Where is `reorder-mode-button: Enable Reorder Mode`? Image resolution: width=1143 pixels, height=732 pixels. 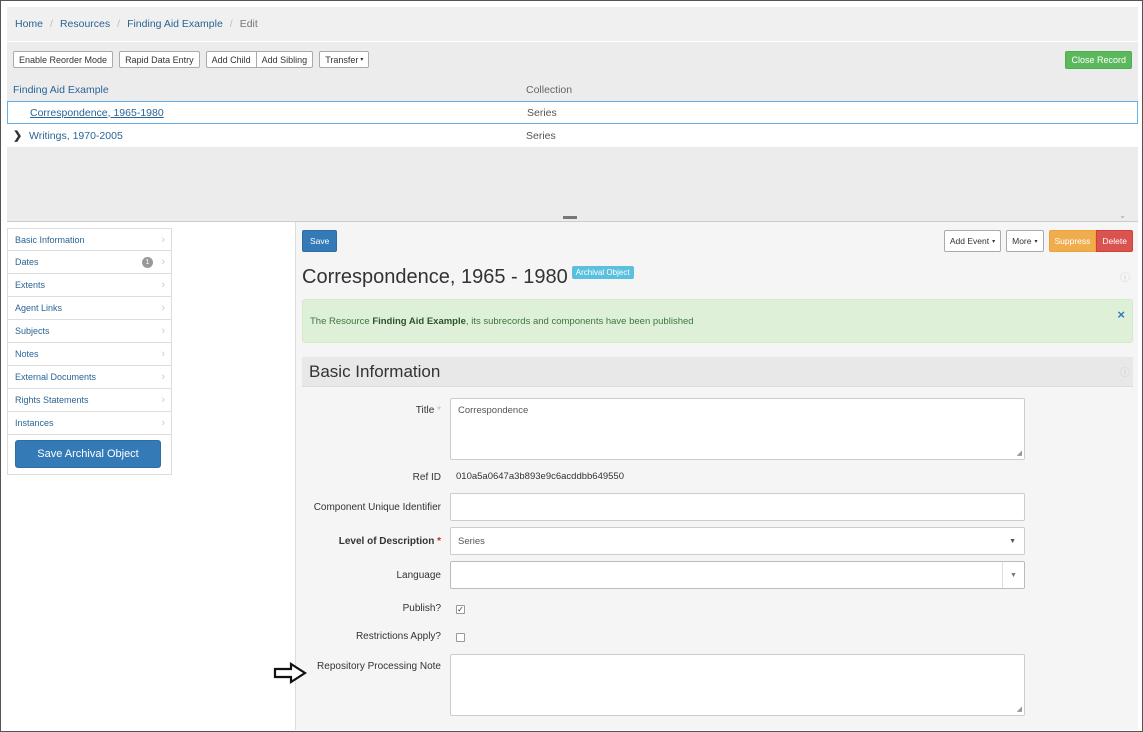 reorder-mode-button: Enable Reorder Mode is located at coordinates (63, 59).